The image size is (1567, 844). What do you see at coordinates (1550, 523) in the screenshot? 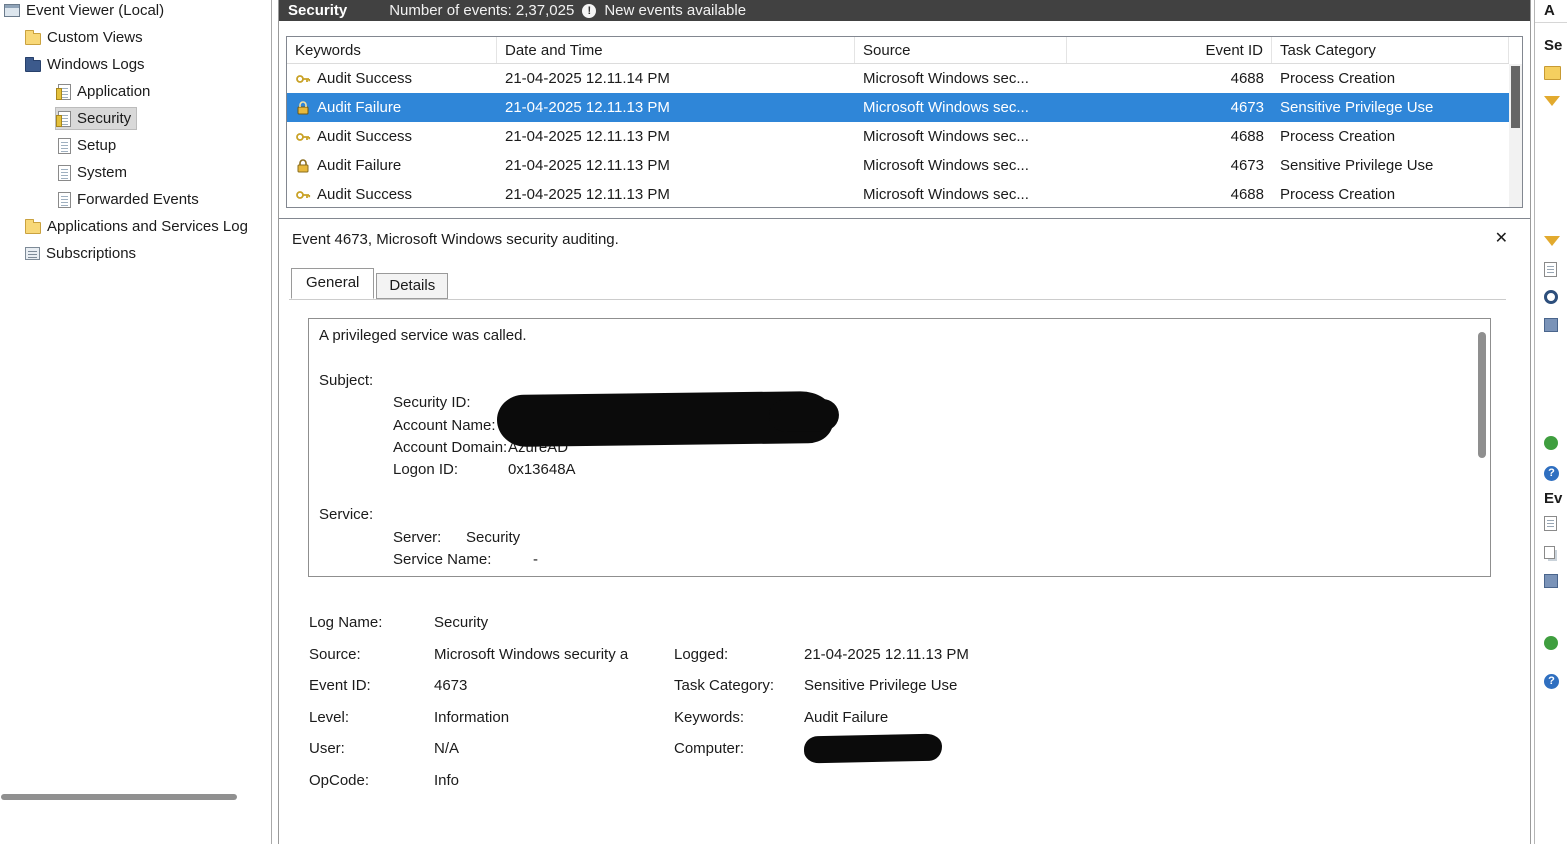
I see `event-properties-icon` at bounding box center [1550, 523].